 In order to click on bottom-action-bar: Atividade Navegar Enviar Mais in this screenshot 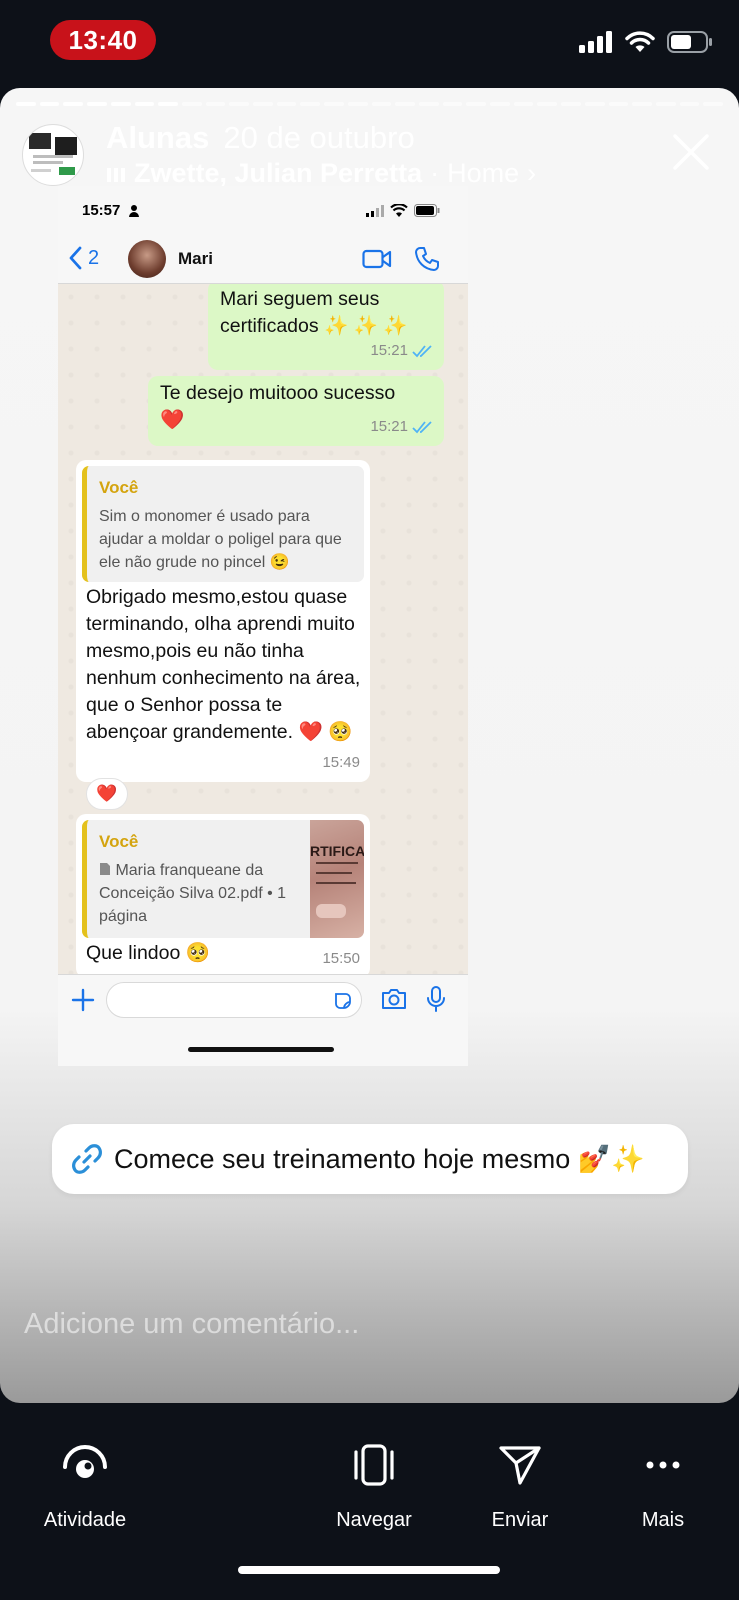, I will do `click(369, 1501)`.